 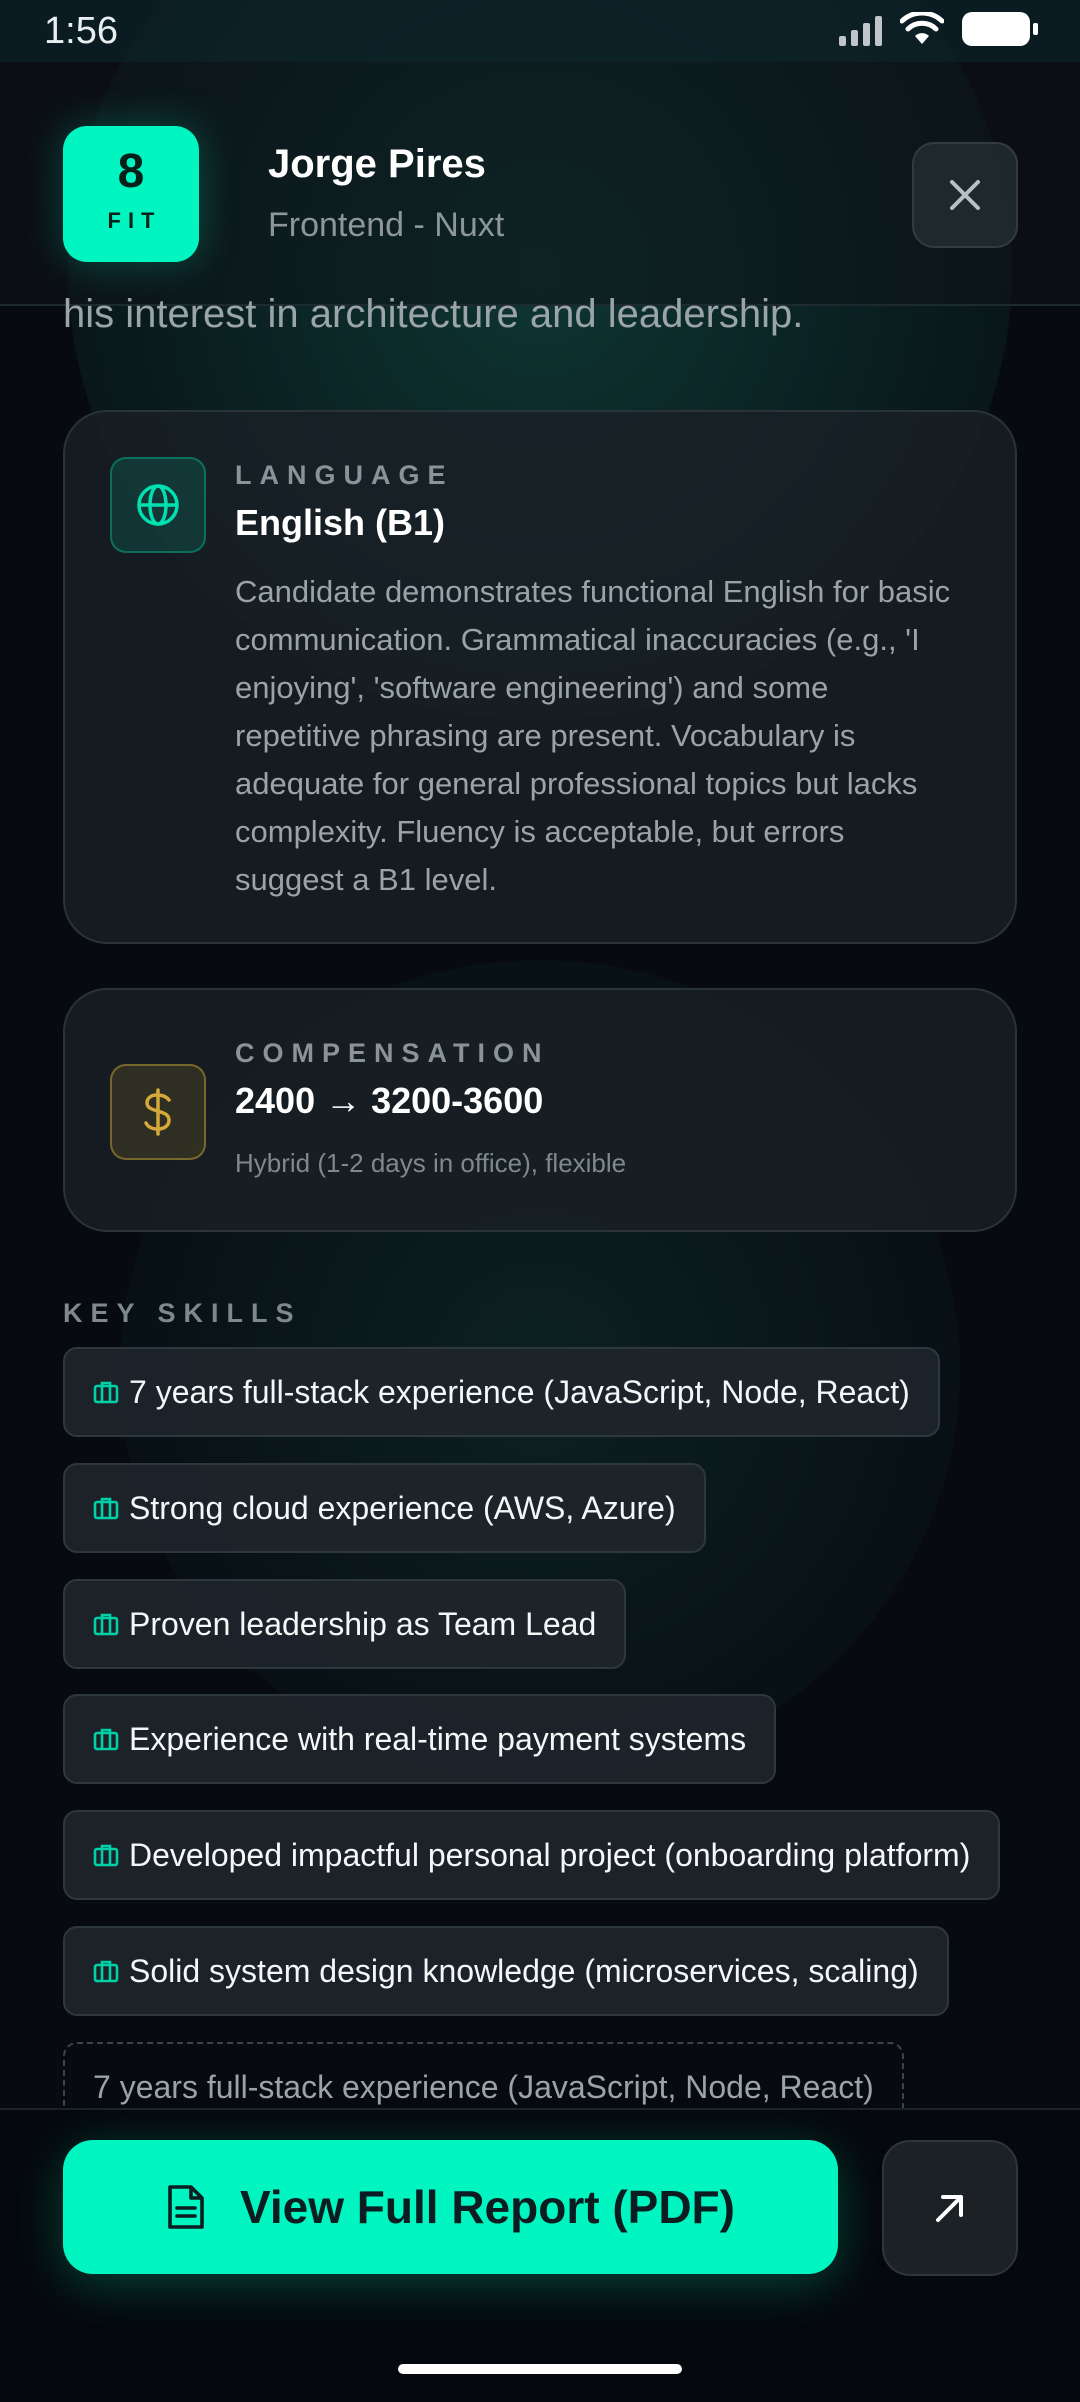 What do you see at coordinates (344, 475) in the screenshot?
I see `language-eyebrow: LANGUAGE` at bounding box center [344, 475].